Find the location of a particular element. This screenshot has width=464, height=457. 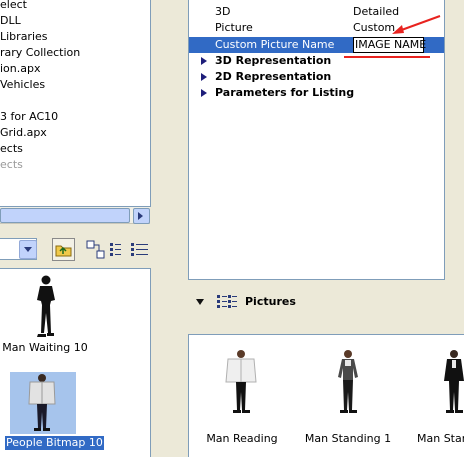

annotation-arrow-icon is located at coordinates (416, 24).